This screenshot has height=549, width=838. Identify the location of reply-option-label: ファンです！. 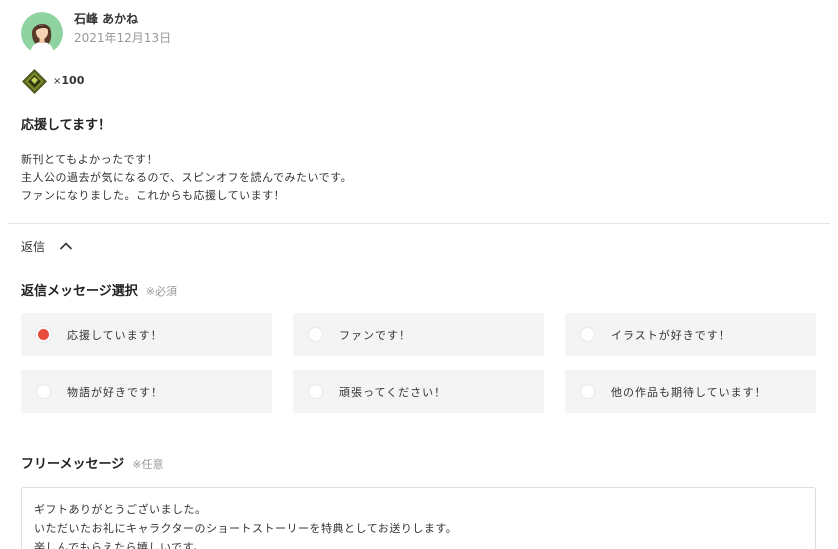
(375, 335).